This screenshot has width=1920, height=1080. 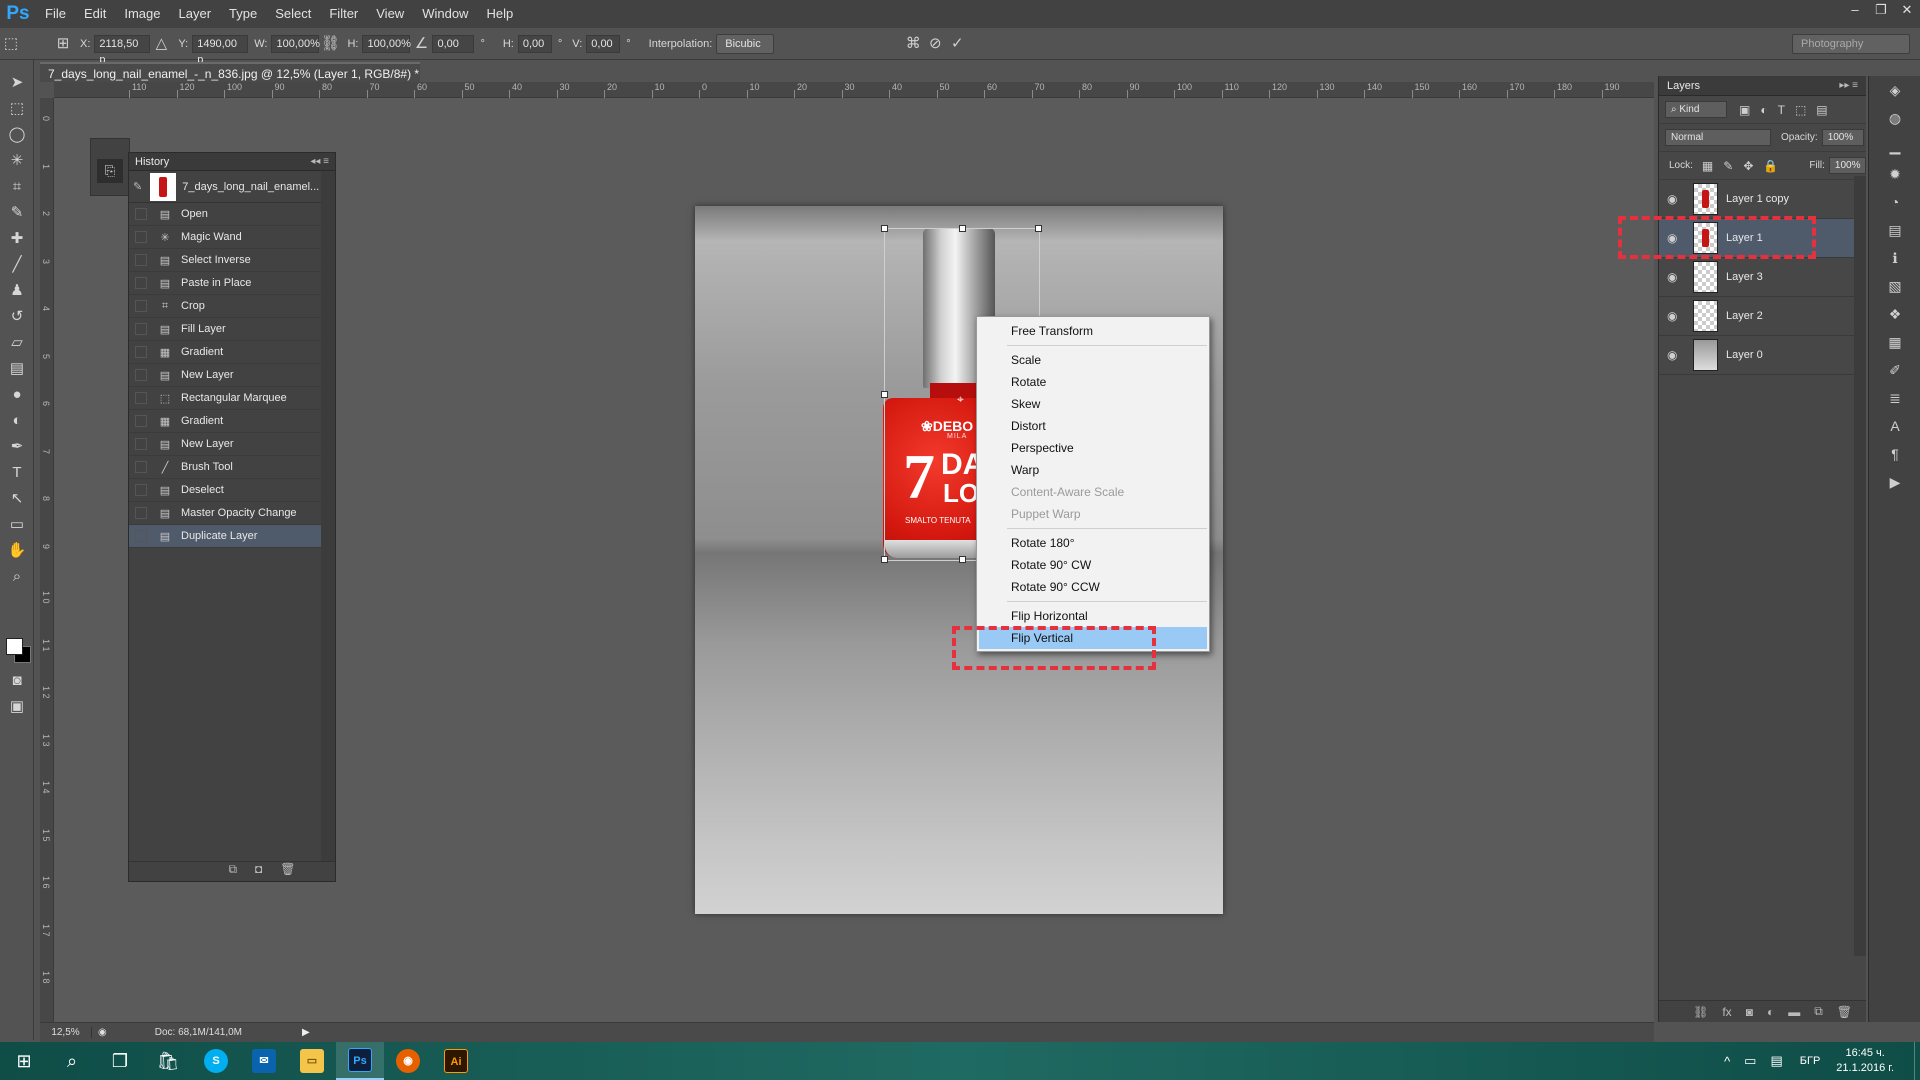 What do you see at coordinates (935, 44) in the screenshot?
I see `cancel-transform-icon: ⊘` at bounding box center [935, 44].